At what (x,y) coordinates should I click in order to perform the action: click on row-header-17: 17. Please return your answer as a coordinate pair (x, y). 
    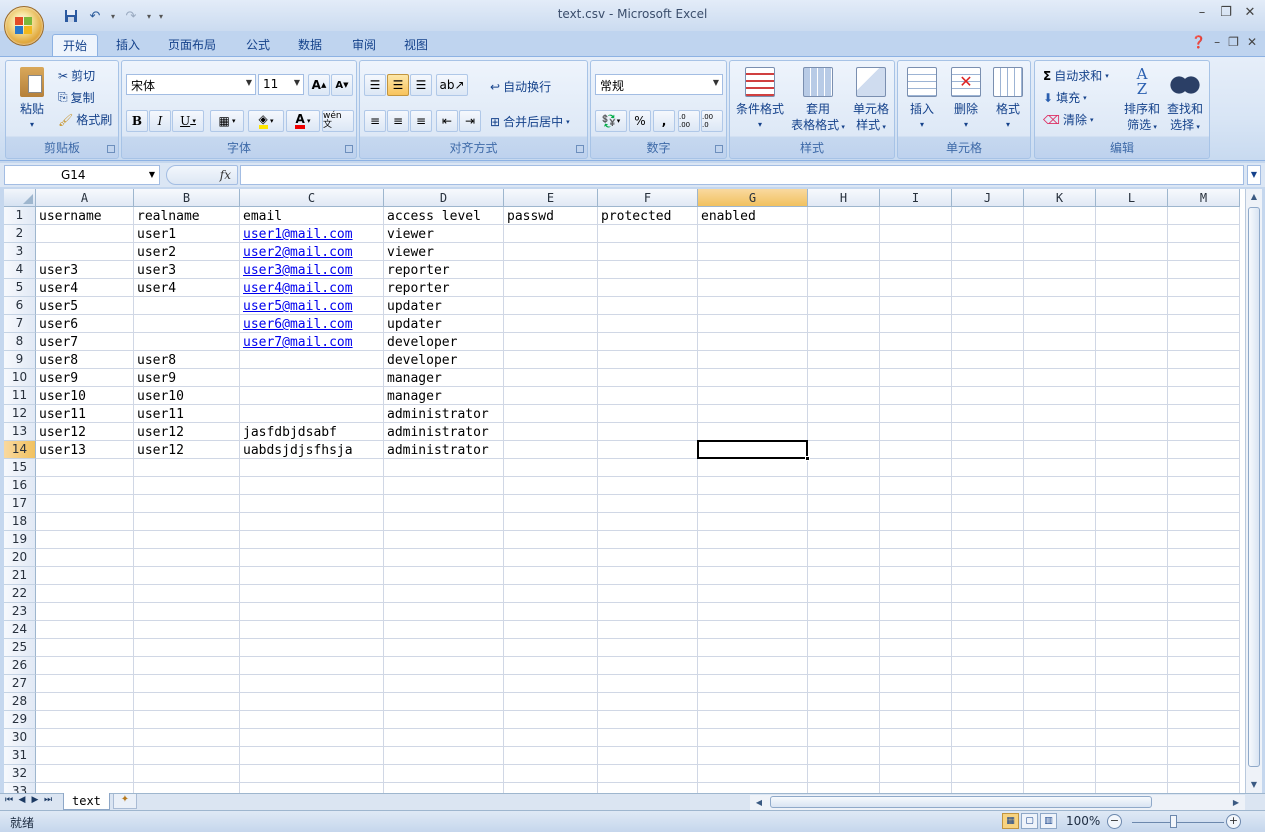
    Looking at the image, I should click on (20, 504).